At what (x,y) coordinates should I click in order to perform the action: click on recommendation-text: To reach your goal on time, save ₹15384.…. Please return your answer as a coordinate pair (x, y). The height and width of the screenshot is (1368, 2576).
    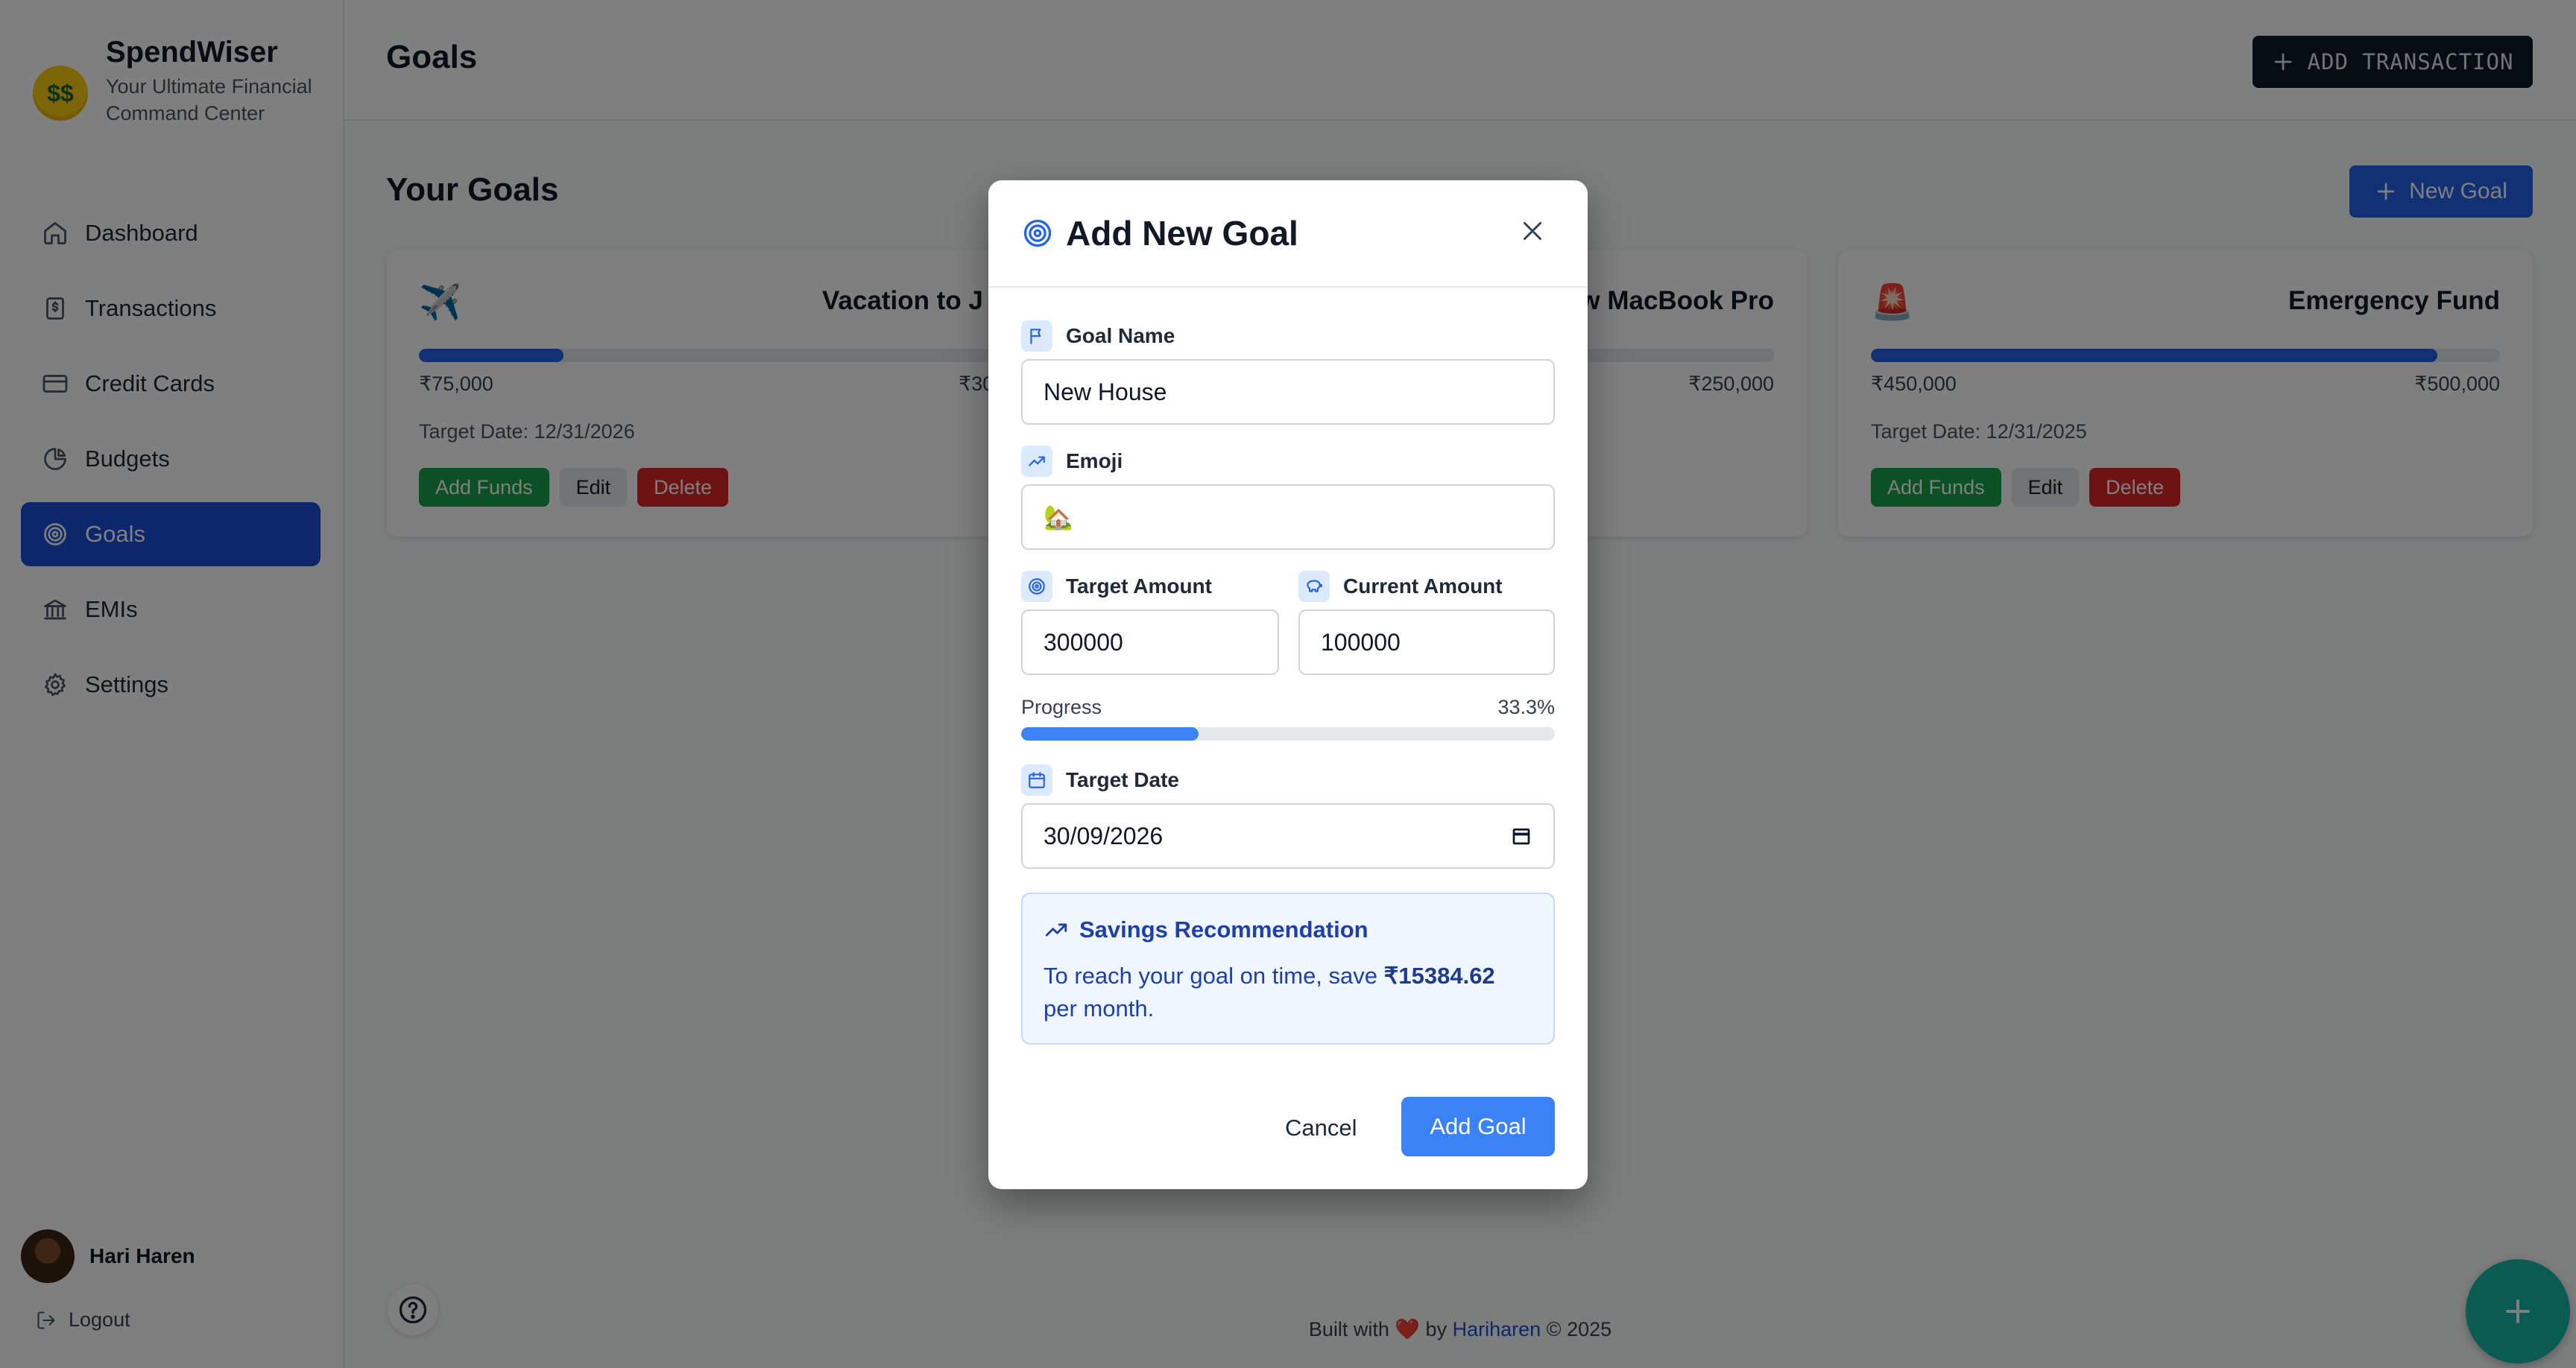
    Looking at the image, I should click on (1283, 992).